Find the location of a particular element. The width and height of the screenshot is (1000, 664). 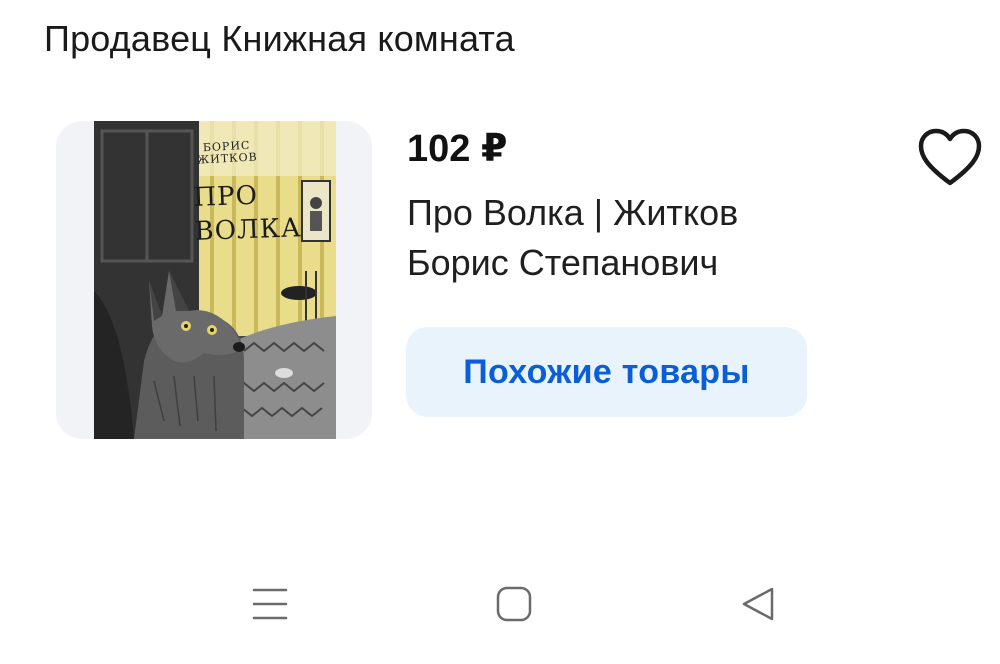

heart-outline-icon is located at coordinates (950, 157).